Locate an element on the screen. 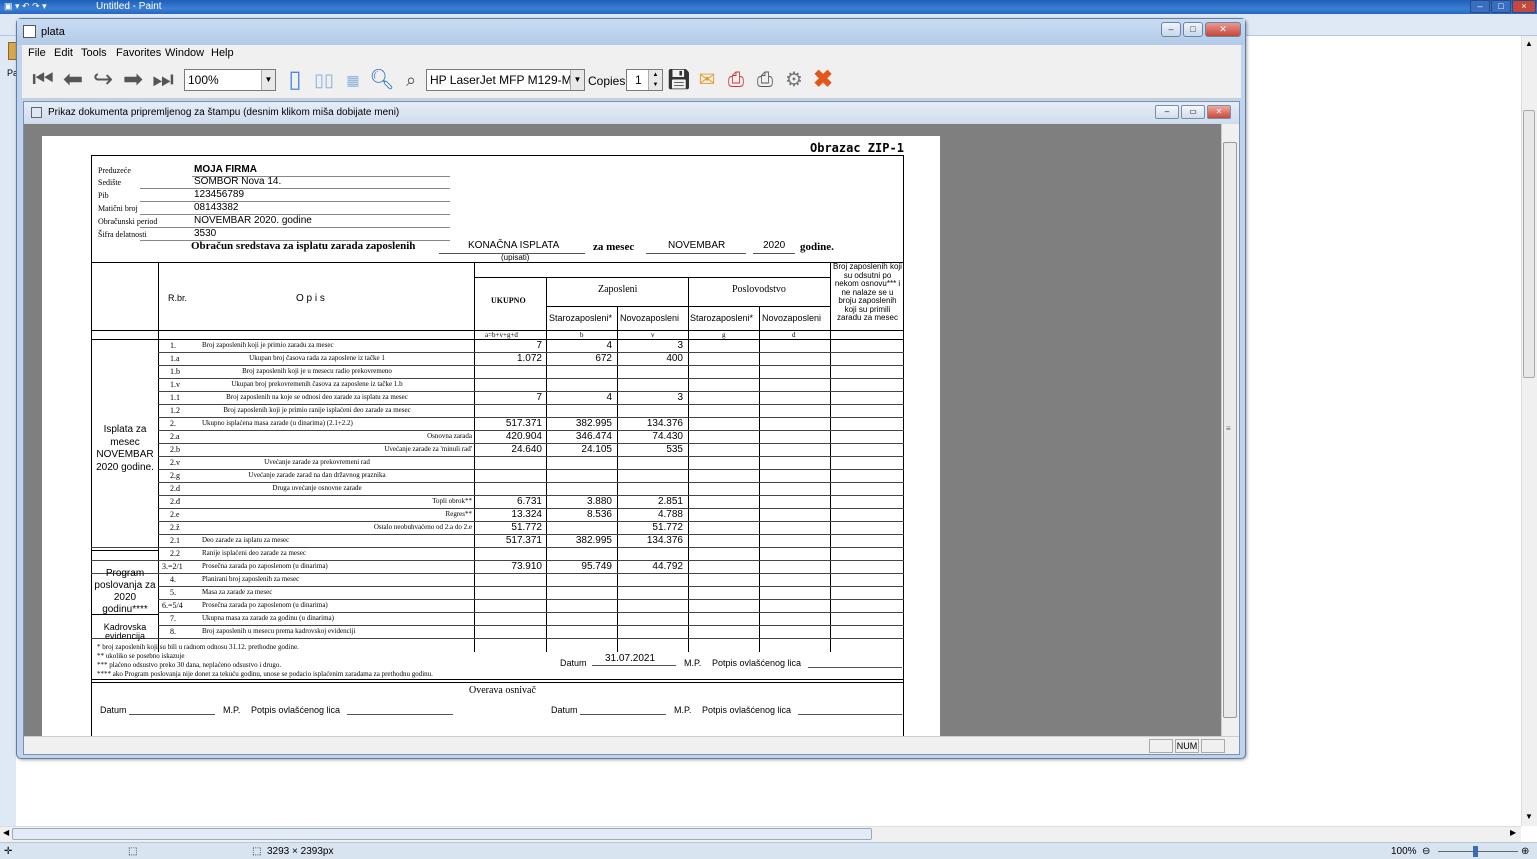  scroll-down-arrow-icon: ▼ is located at coordinates (1529, 816).